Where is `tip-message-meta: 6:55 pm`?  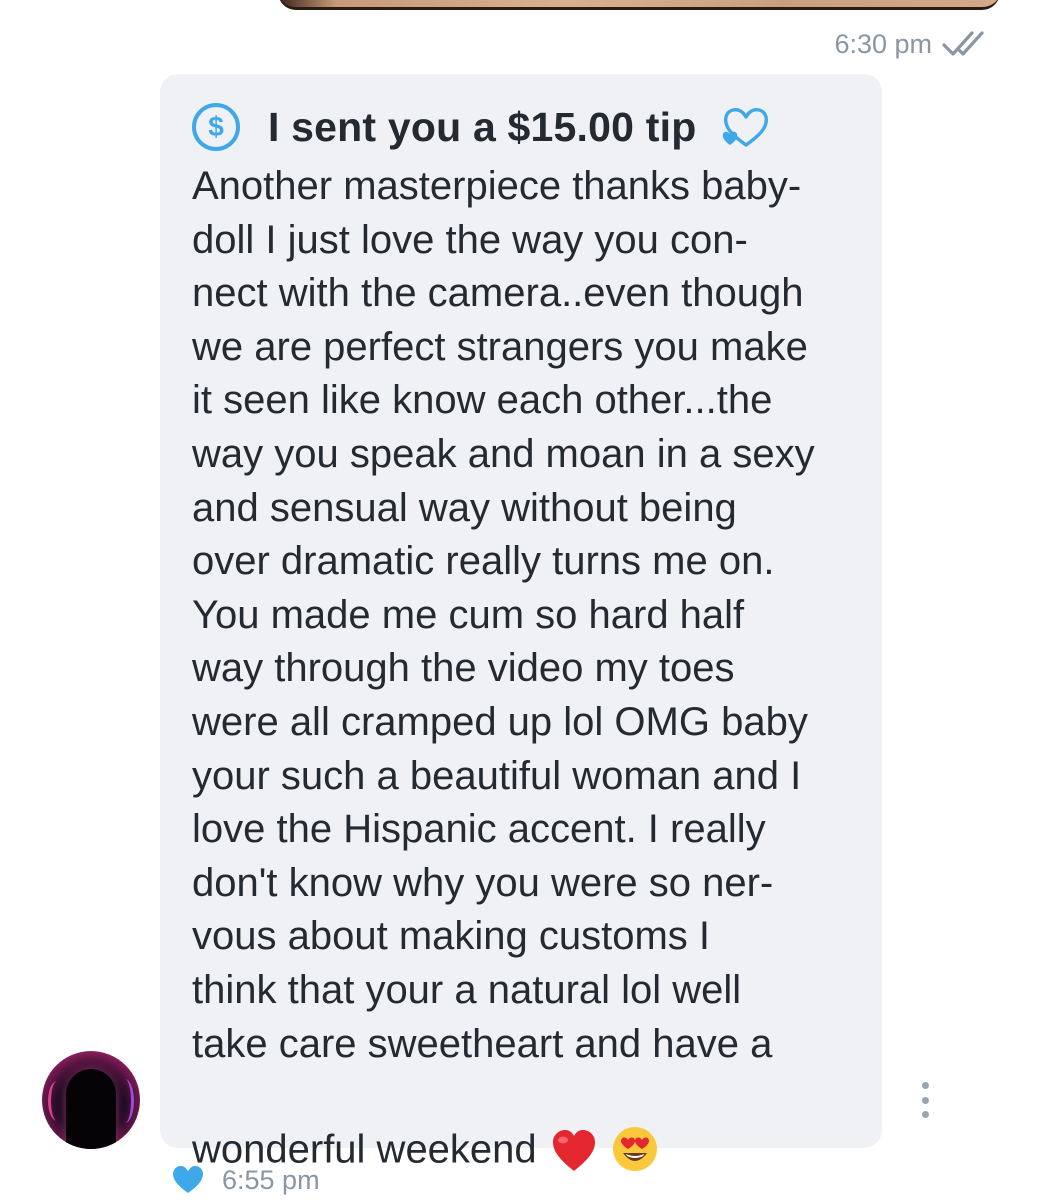
tip-message-meta: 6:55 pm is located at coordinates (246, 1180).